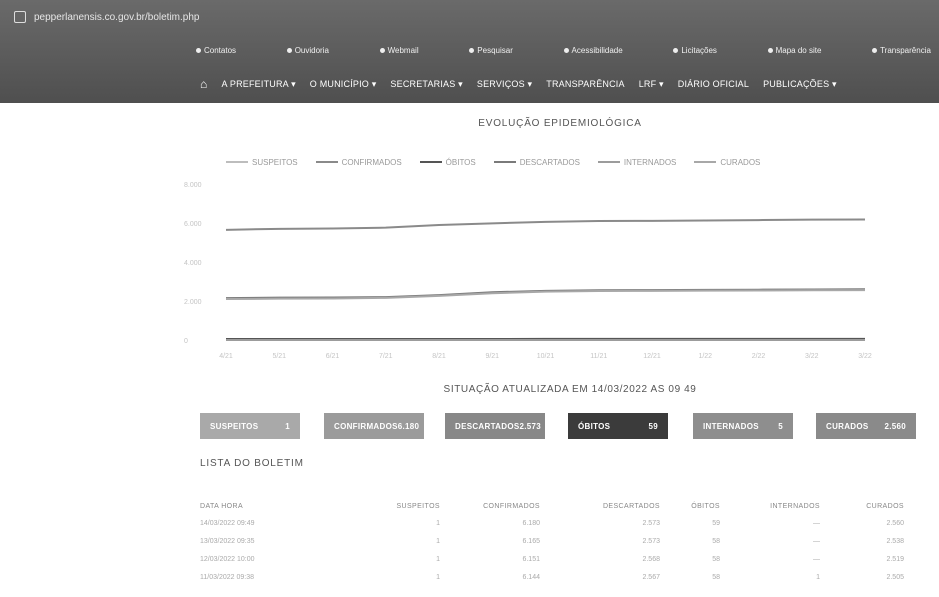 This screenshot has height=597, width=939. What do you see at coordinates (653, 426) in the screenshot?
I see `badge-value: 59` at bounding box center [653, 426].